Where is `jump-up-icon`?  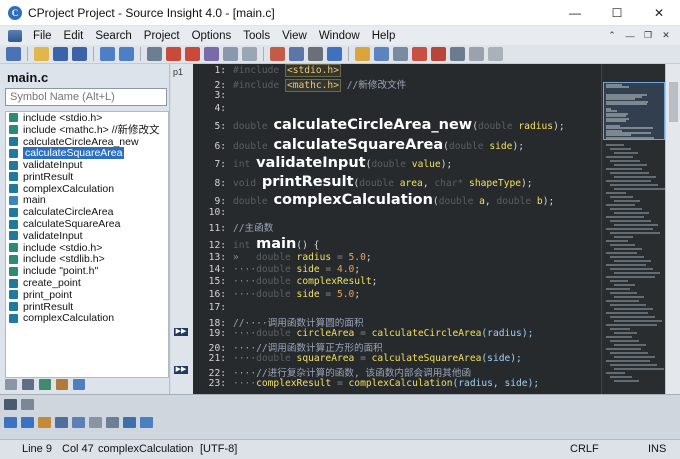
jump-up-icon is located at coordinates (173, 54).